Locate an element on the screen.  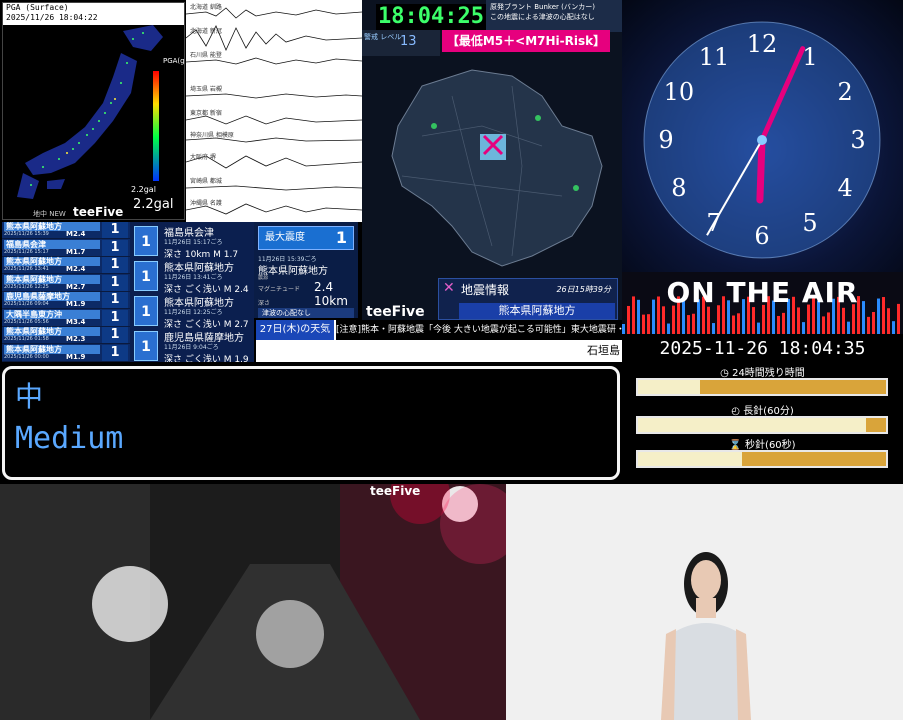
eq-info-title: 地震情報 is located at coordinates (485, 290).